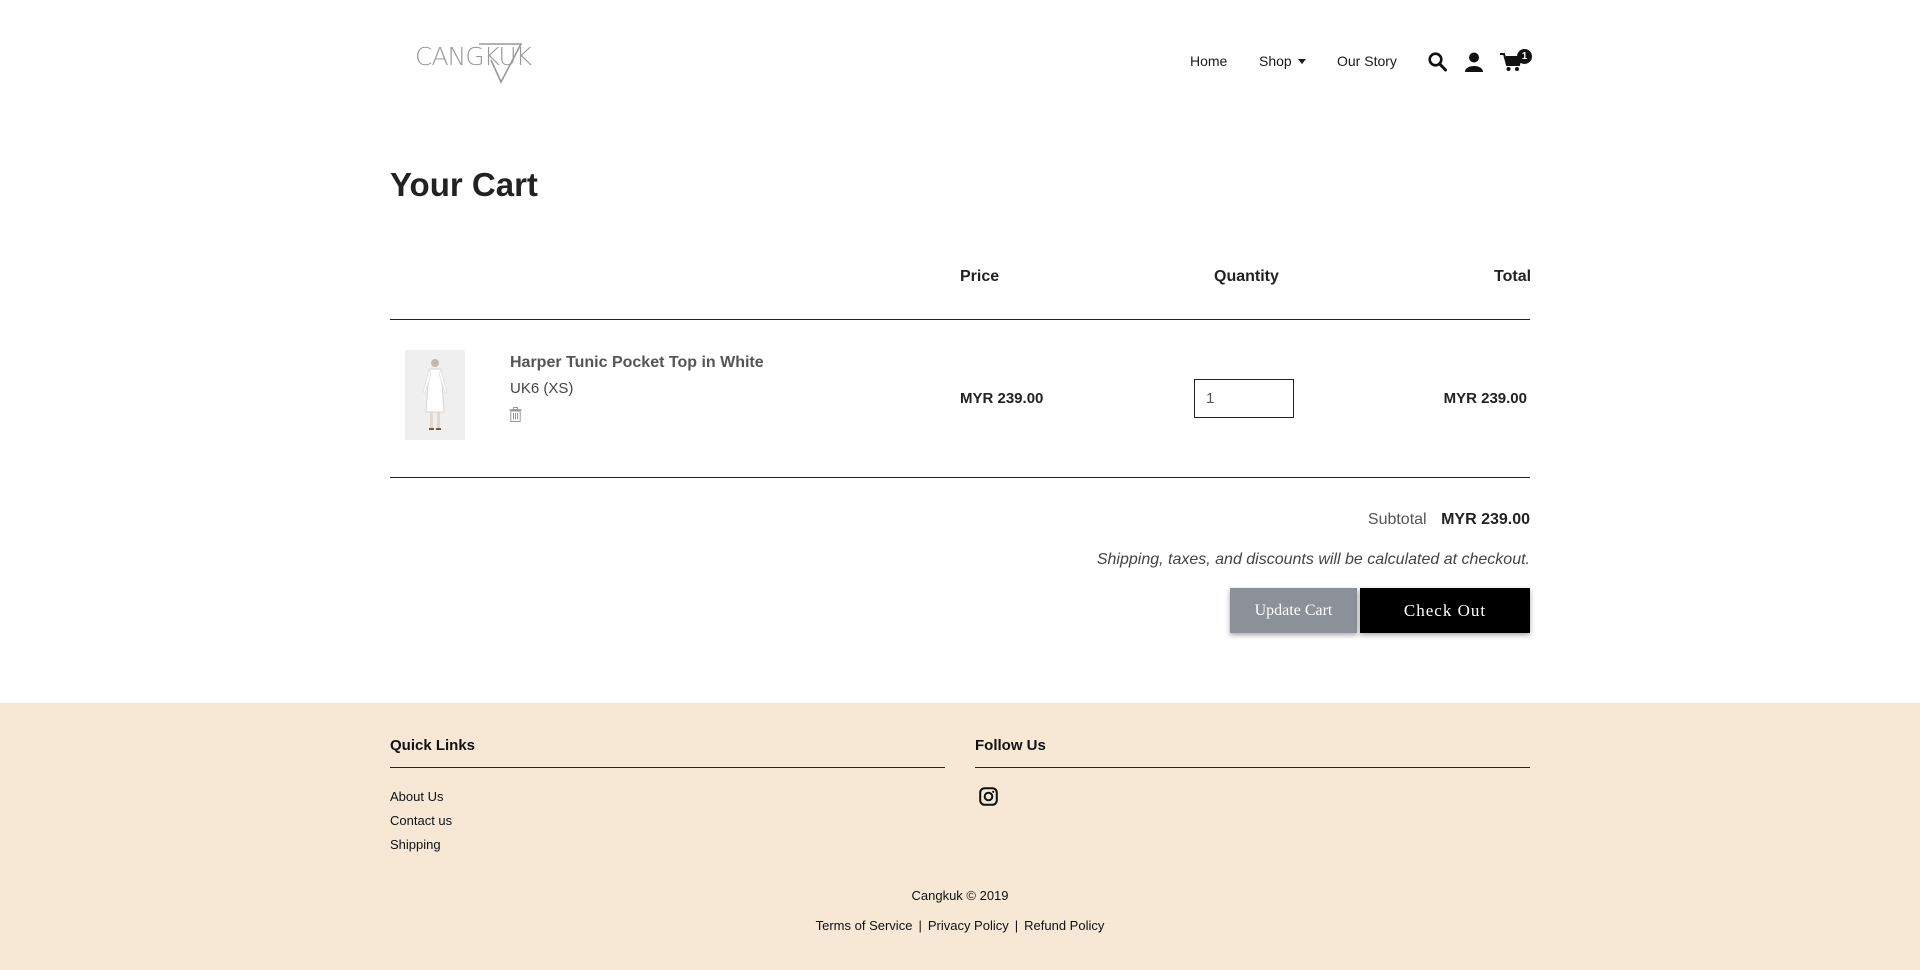 This screenshot has height=970, width=1920. I want to click on refund-policy-link: Refund Policy, so click(1064, 925).